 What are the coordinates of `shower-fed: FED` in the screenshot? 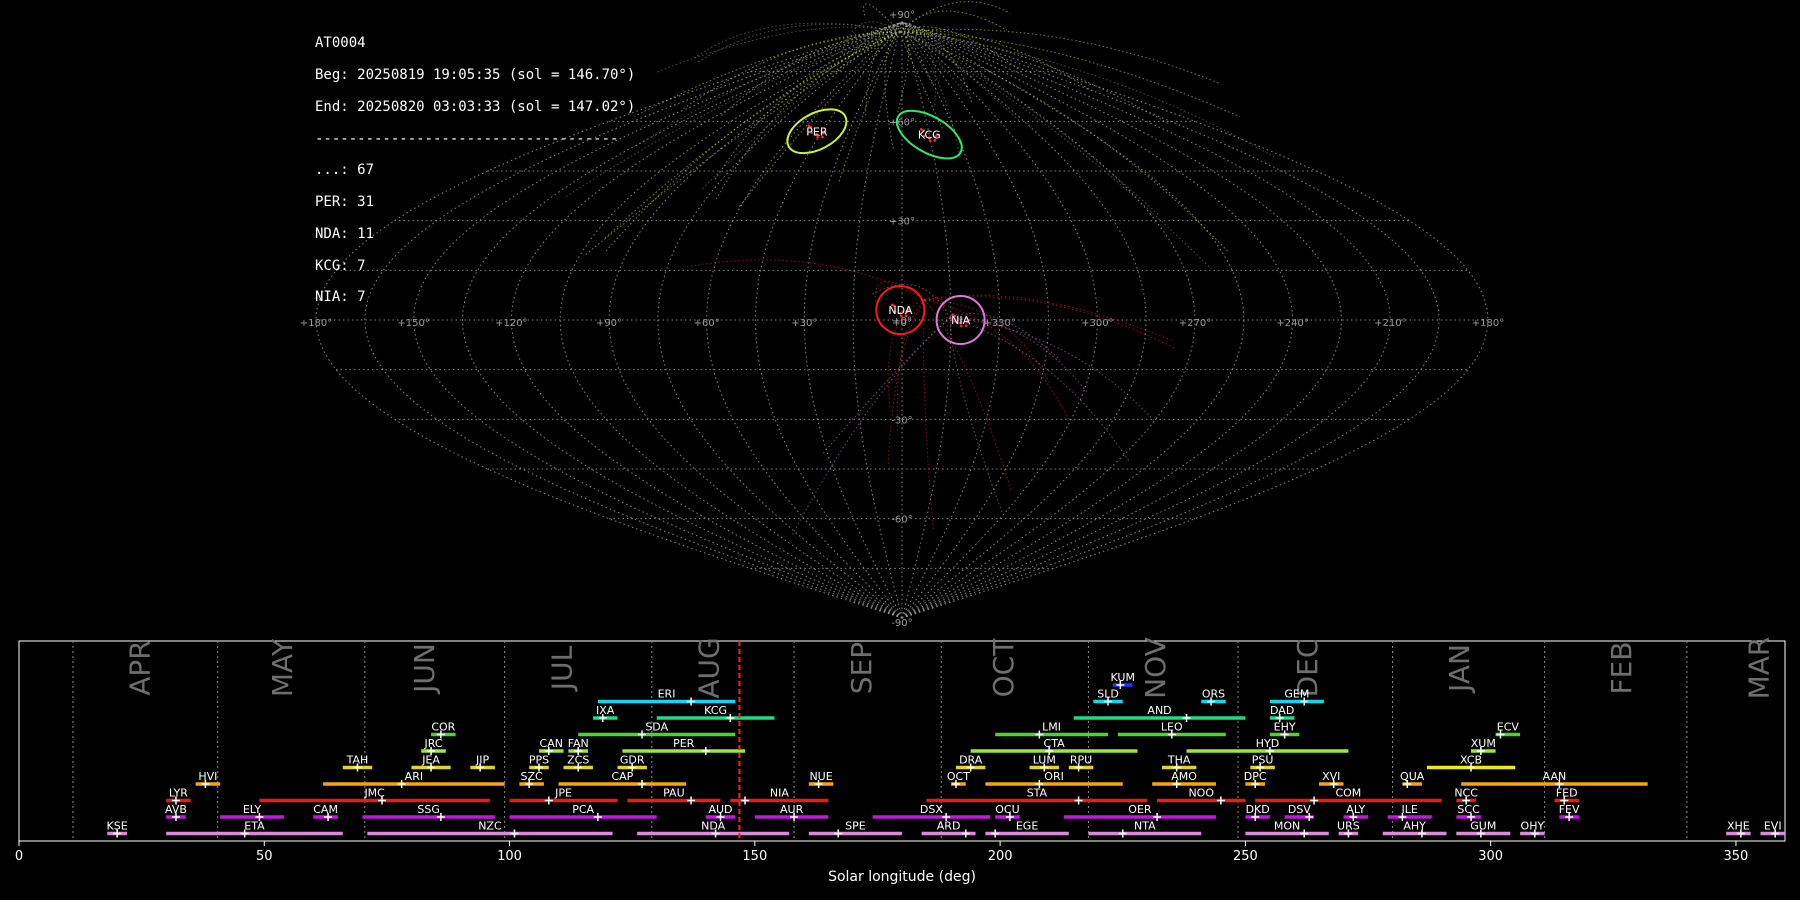 It's located at (1566, 796).